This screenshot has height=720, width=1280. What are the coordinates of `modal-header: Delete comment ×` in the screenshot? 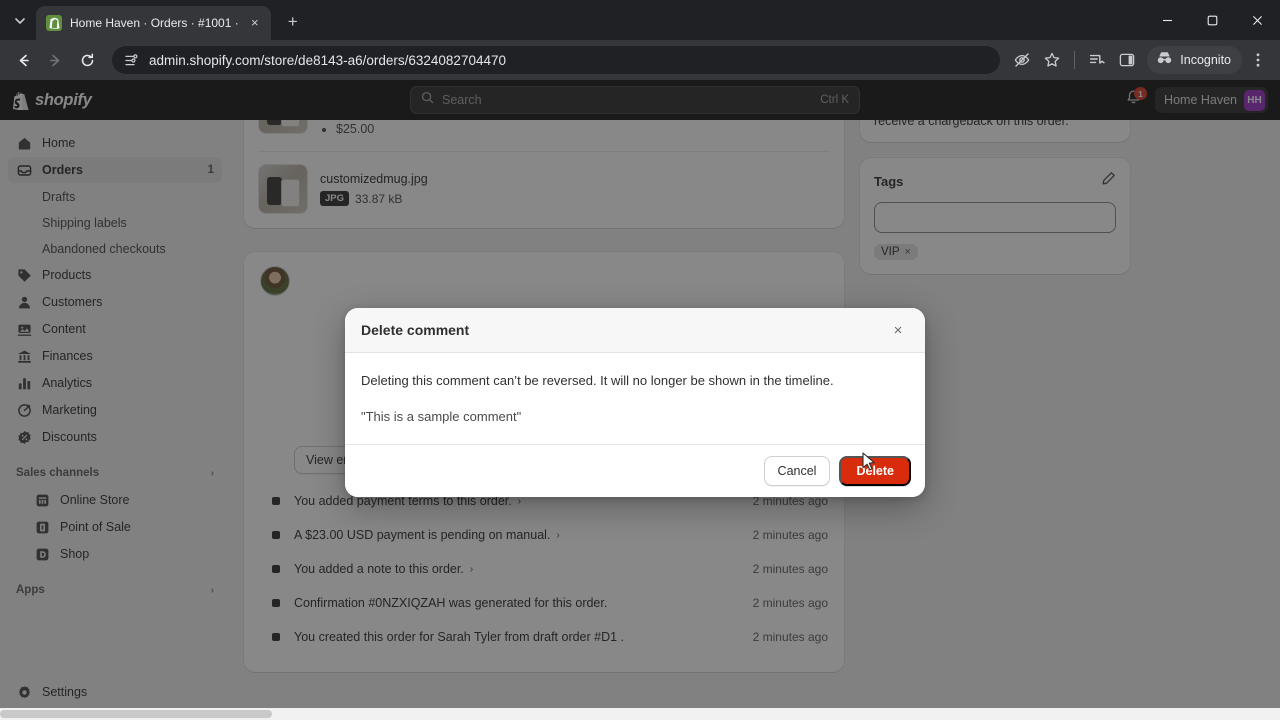 It's located at (635, 330).